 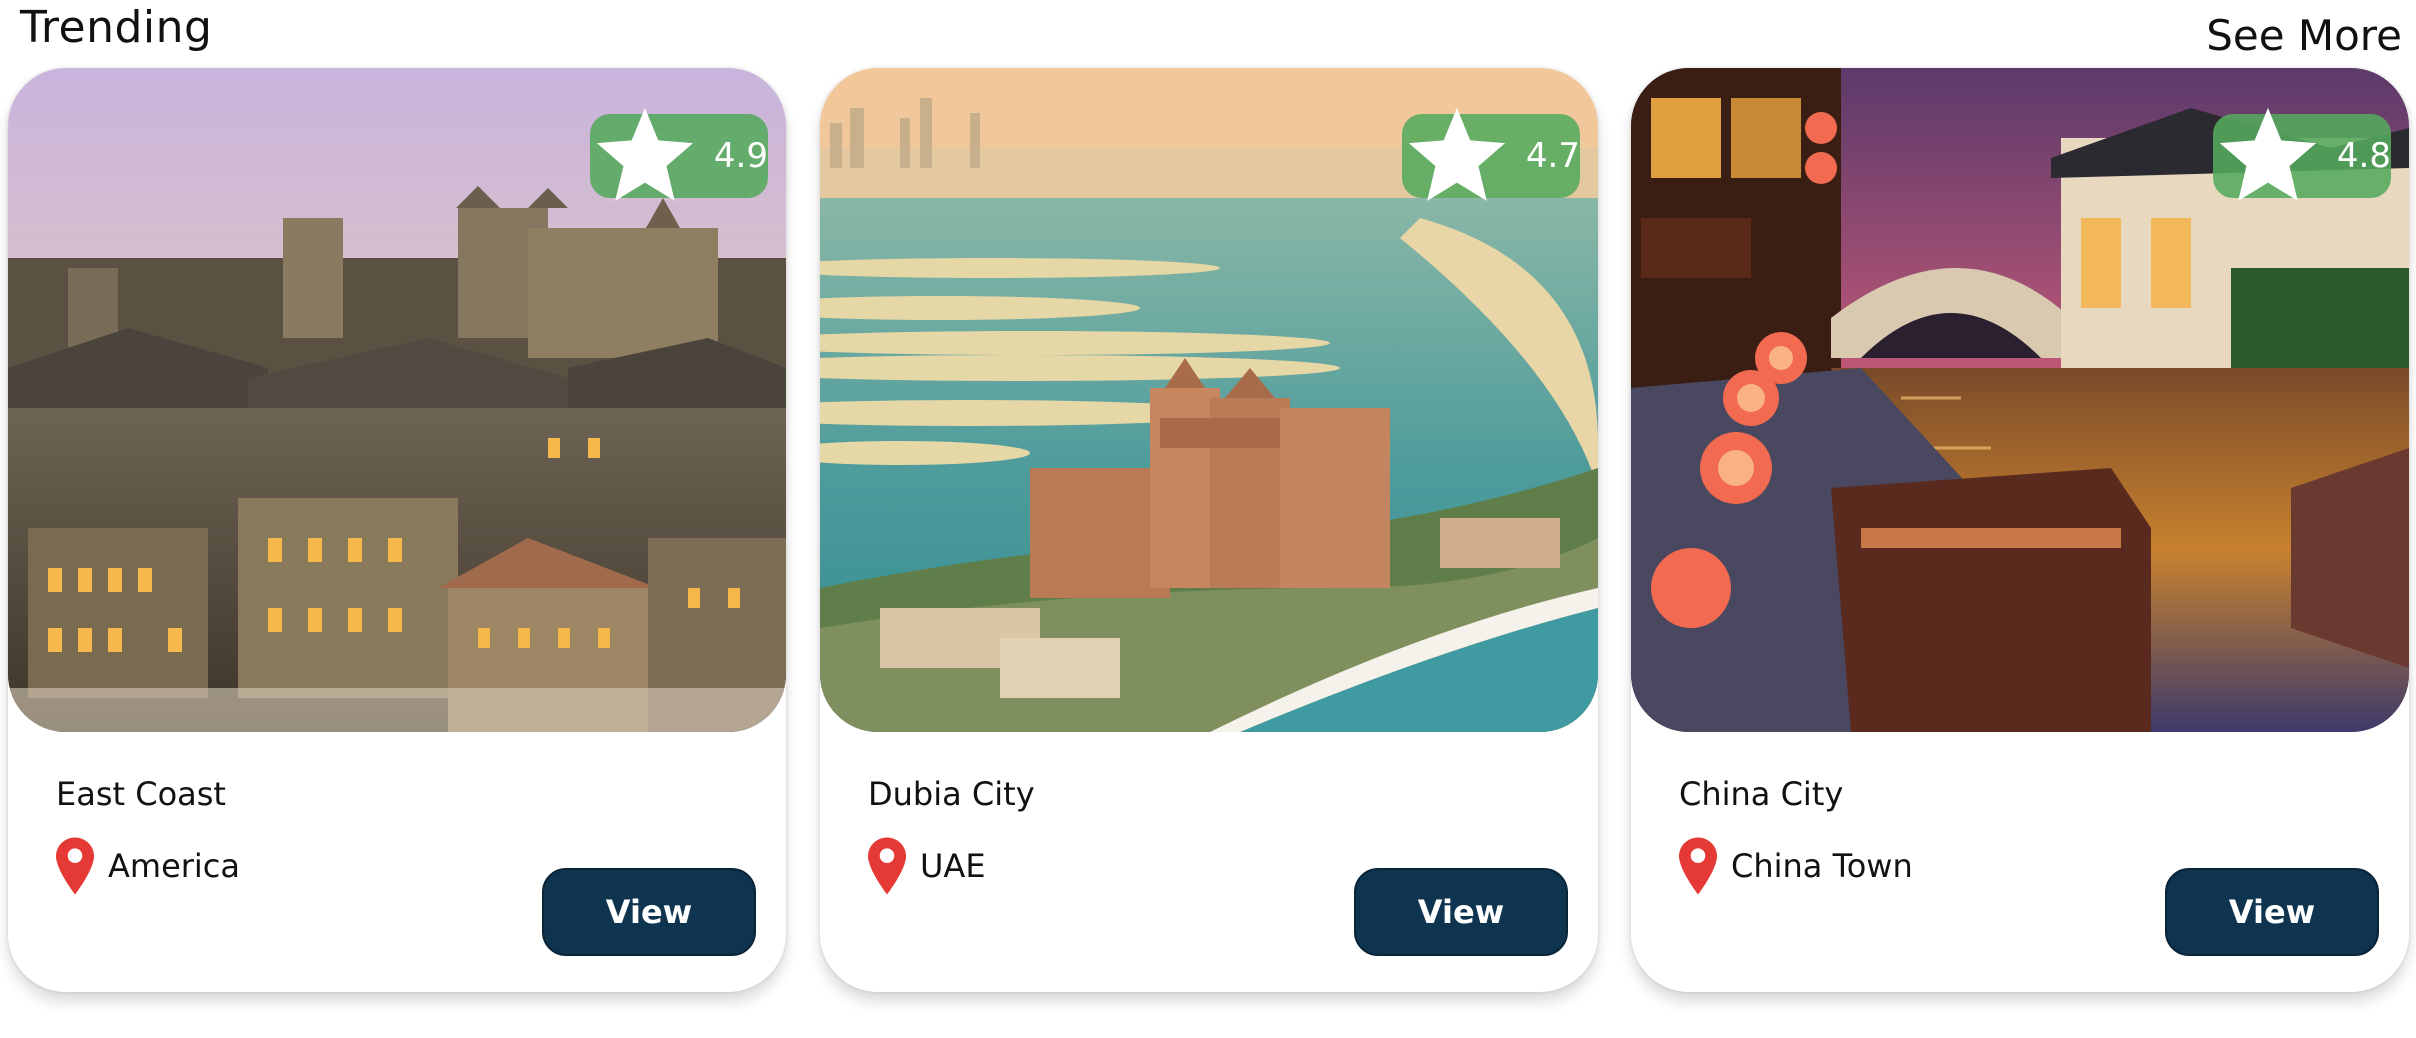 What do you see at coordinates (141, 794) in the screenshot?
I see `destination-name: East Coast` at bounding box center [141, 794].